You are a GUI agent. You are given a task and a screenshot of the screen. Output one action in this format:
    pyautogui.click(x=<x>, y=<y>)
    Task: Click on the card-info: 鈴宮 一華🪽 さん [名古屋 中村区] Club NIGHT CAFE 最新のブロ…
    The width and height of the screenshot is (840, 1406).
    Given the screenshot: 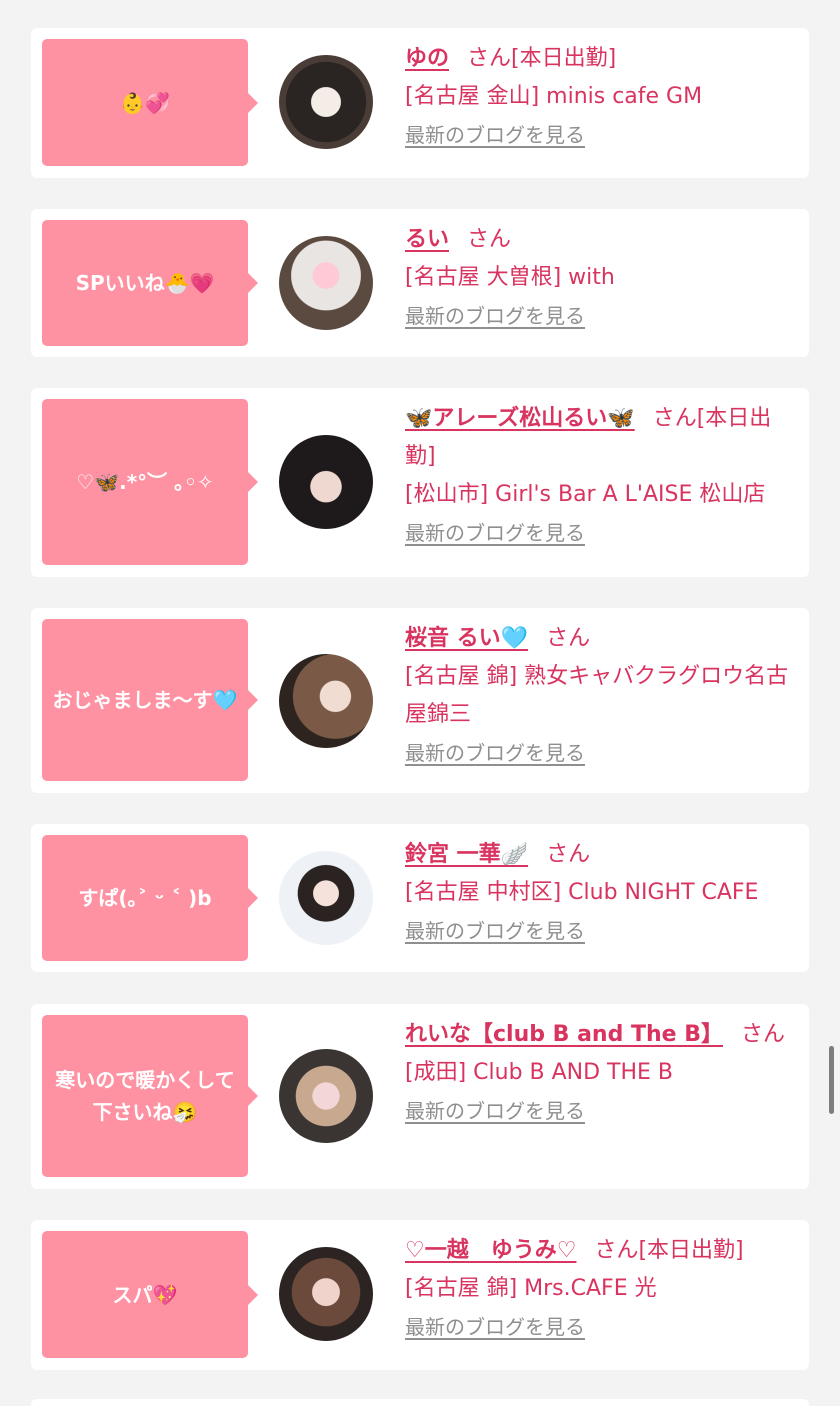 What is the action you would take?
    pyautogui.click(x=600, y=893)
    